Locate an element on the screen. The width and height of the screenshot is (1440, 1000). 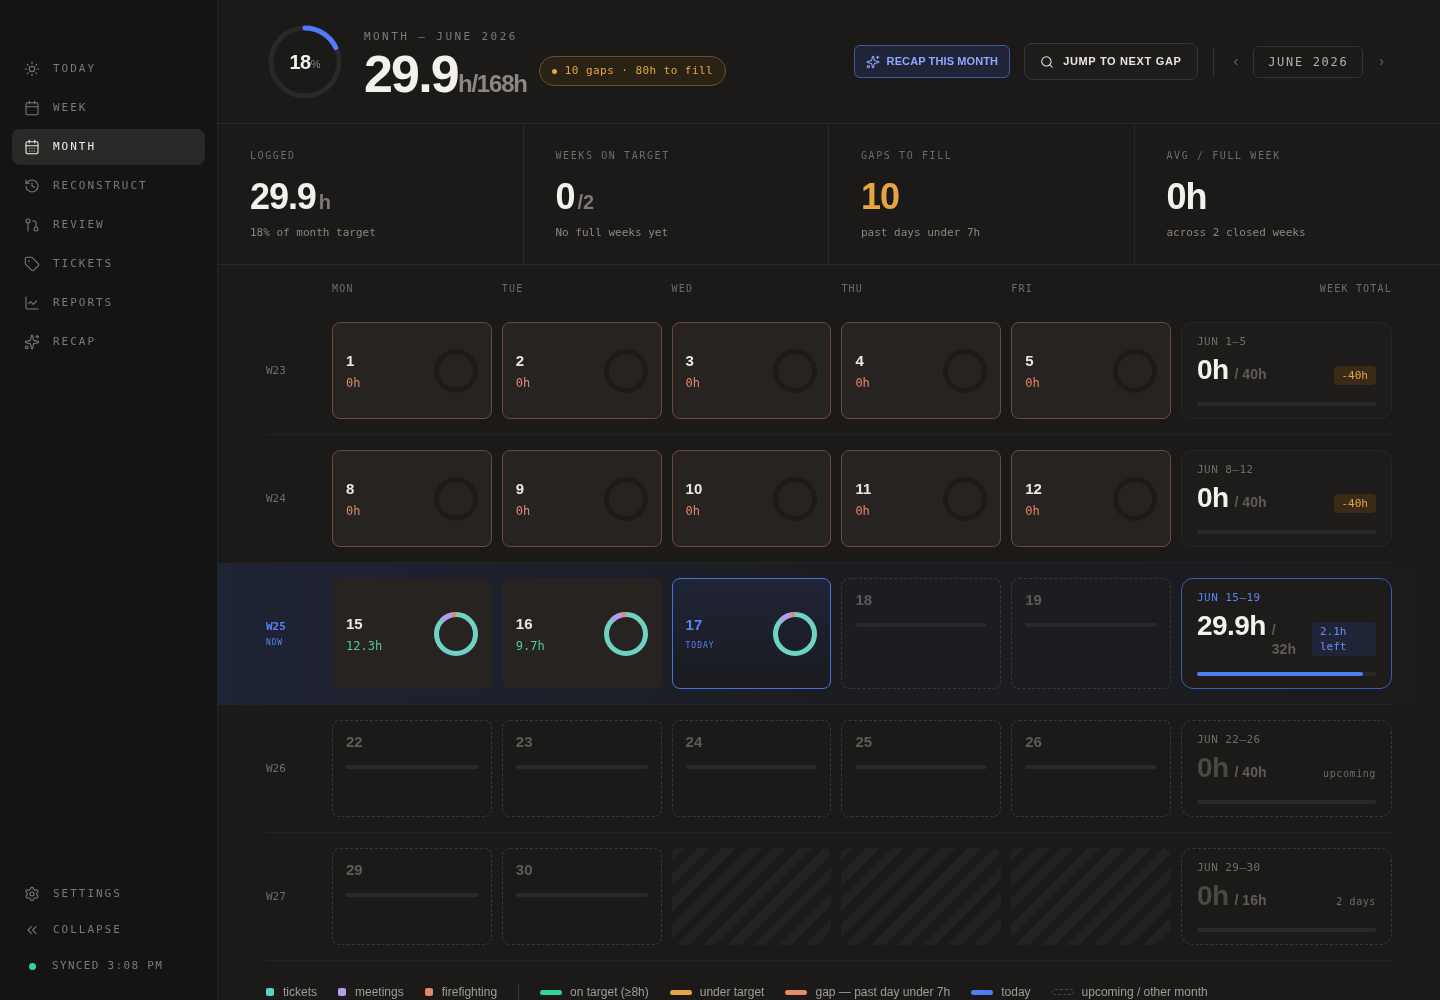
recap-button: RECAP THIS MONTH is located at coordinates (932, 61).